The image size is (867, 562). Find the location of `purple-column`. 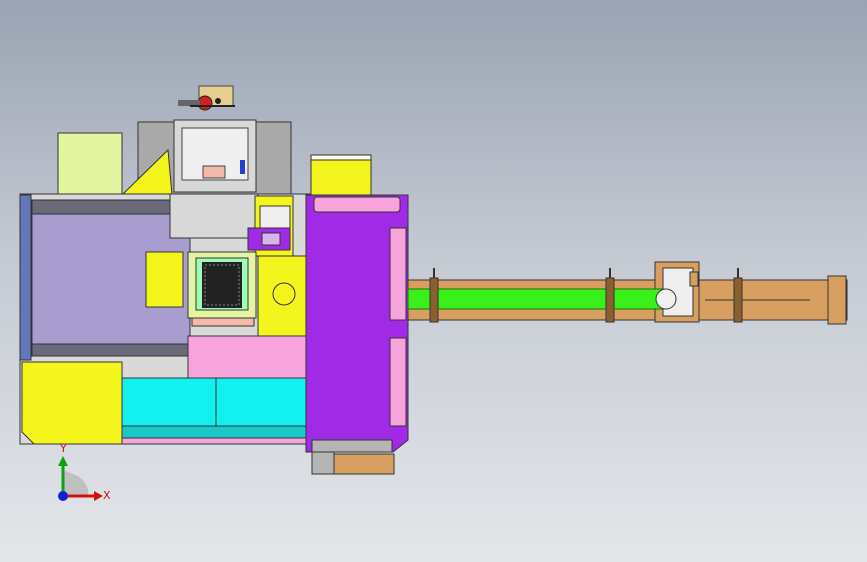

purple-column is located at coordinates (357, 334).